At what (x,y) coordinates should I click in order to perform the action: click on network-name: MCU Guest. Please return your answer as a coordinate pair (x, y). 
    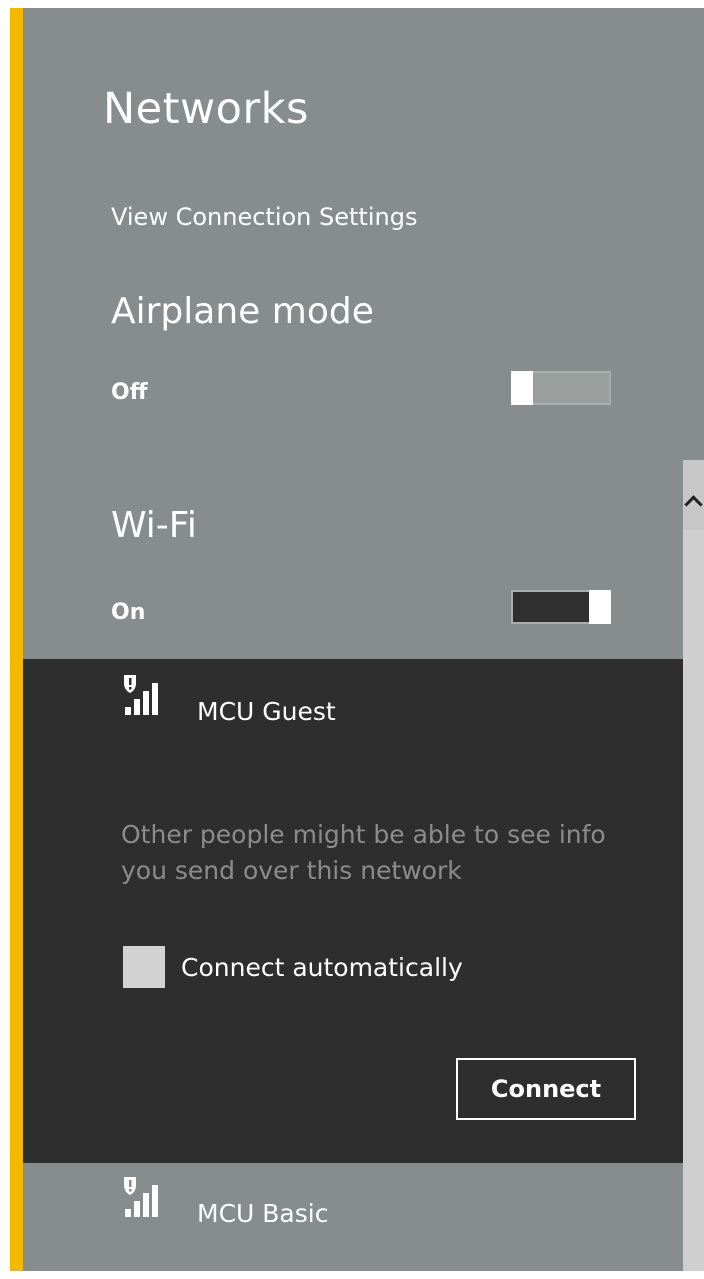
    Looking at the image, I should click on (266, 711).